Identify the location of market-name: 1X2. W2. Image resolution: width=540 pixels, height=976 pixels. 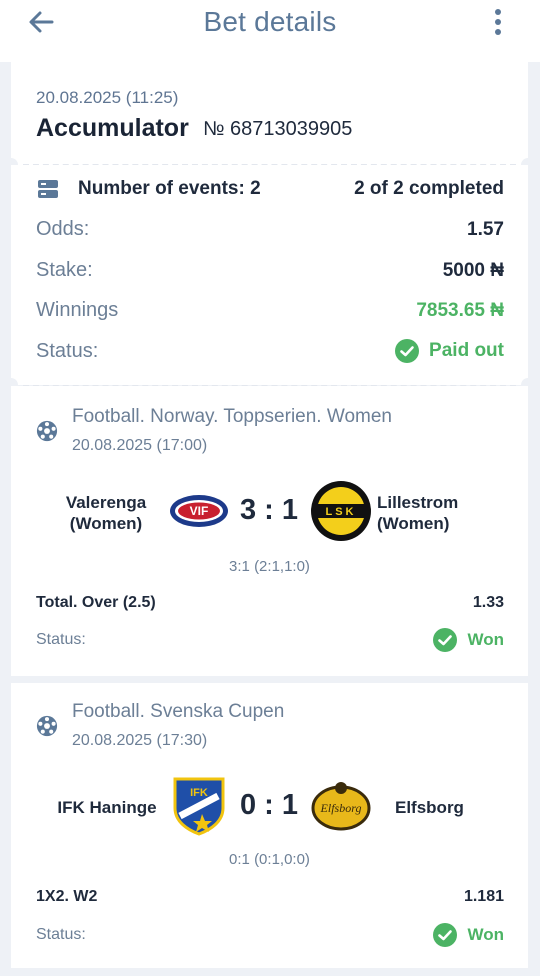
(67, 896).